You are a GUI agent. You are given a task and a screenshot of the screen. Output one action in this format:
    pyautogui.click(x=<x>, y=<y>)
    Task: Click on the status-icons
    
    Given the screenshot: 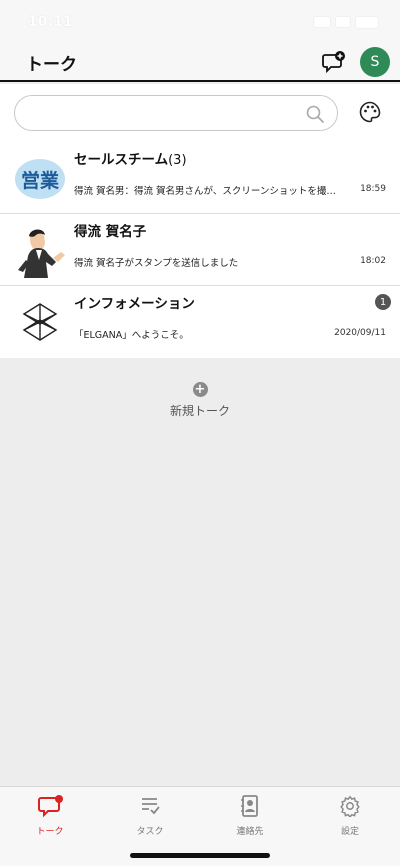 What is the action you would take?
    pyautogui.click(x=346, y=22)
    